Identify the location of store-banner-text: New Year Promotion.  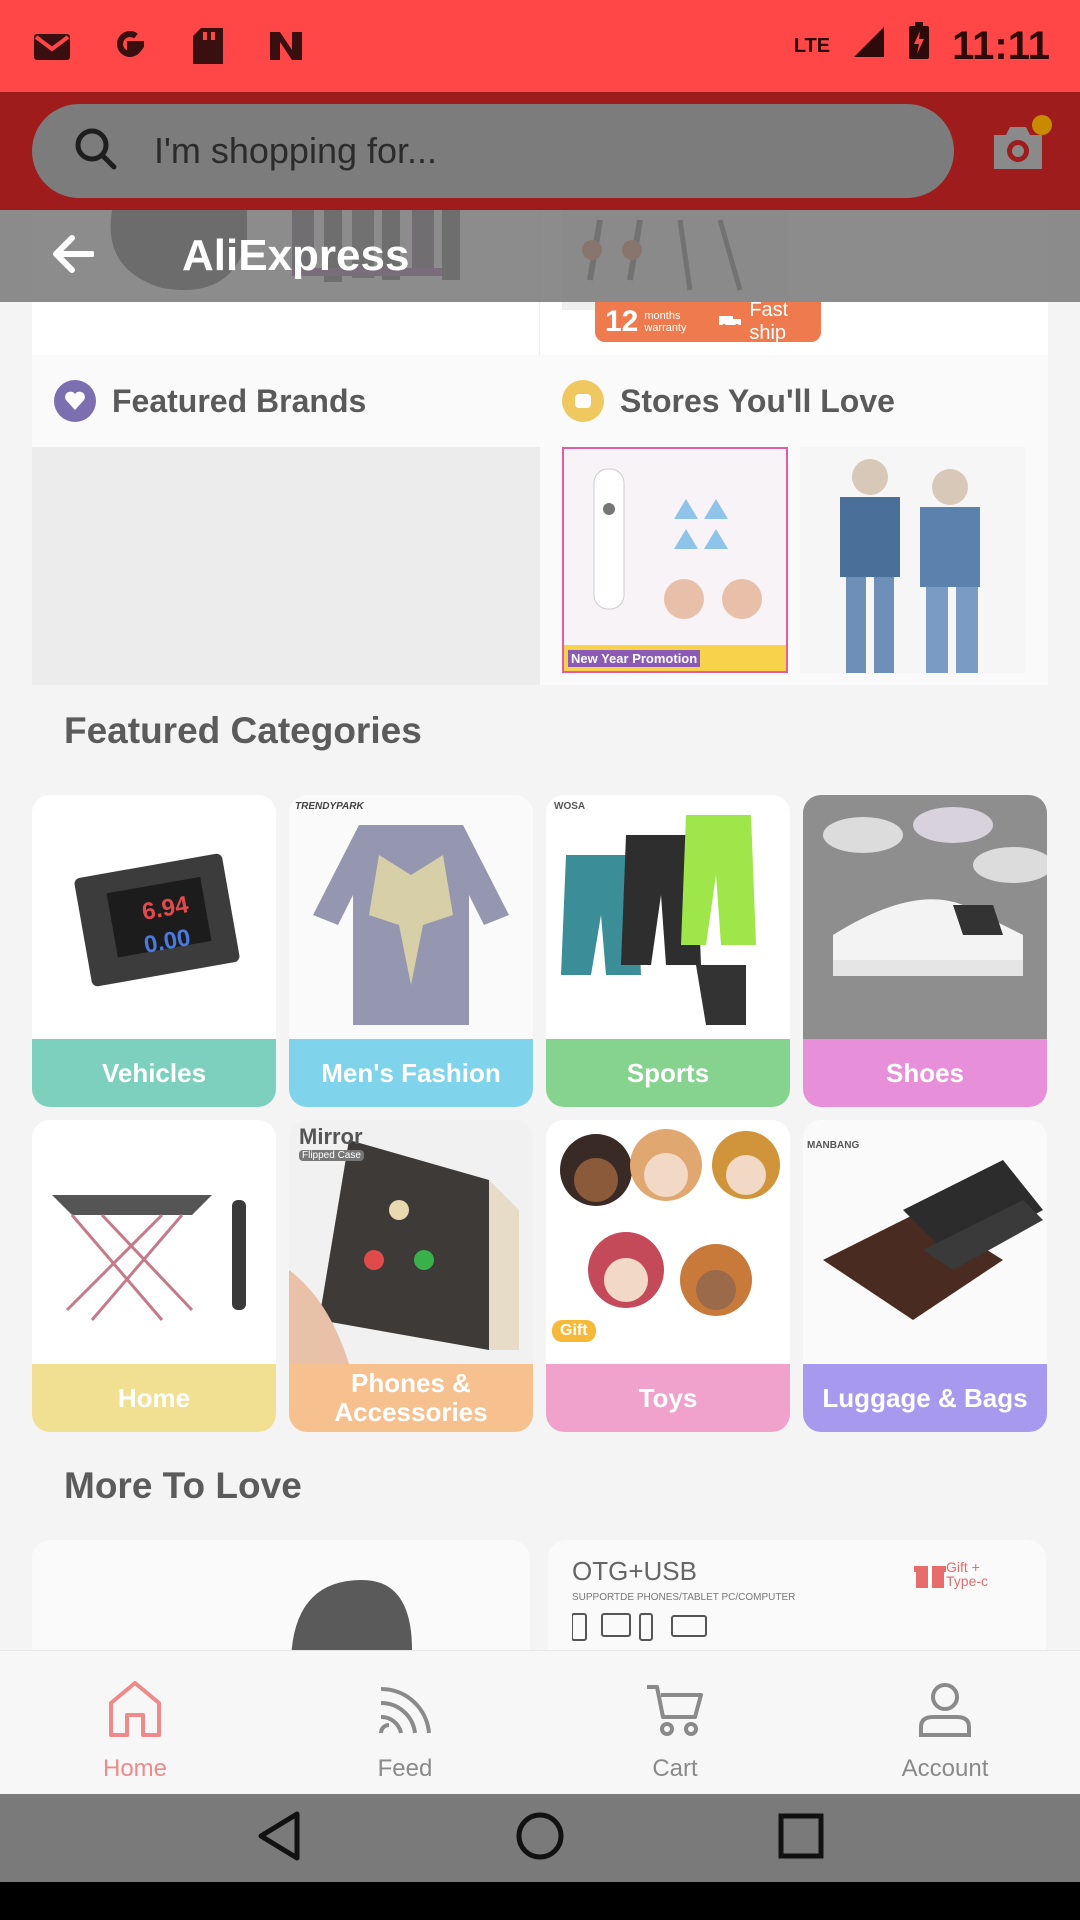
(634, 658).